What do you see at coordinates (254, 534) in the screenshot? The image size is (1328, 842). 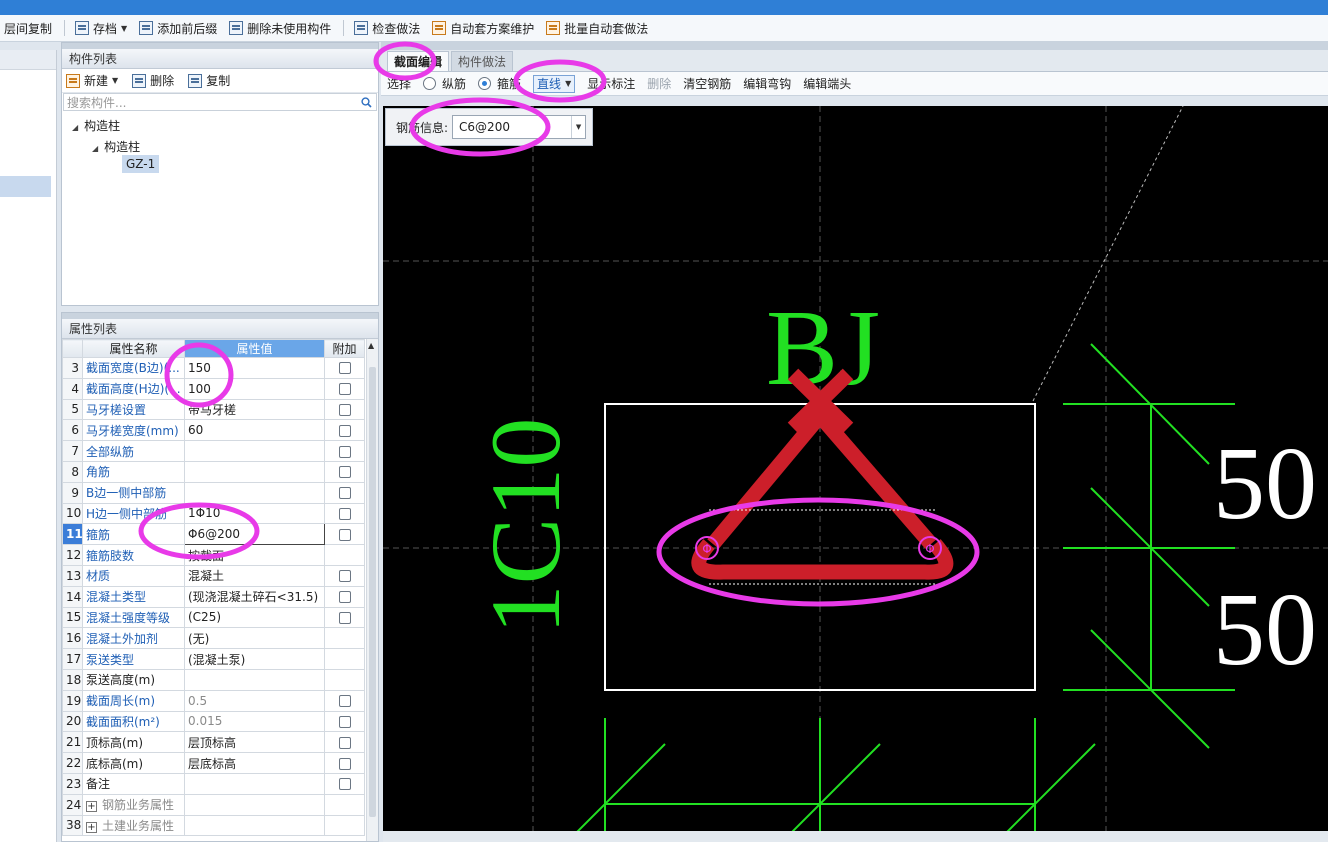 I see `property-value: Φ6@200` at bounding box center [254, 534].